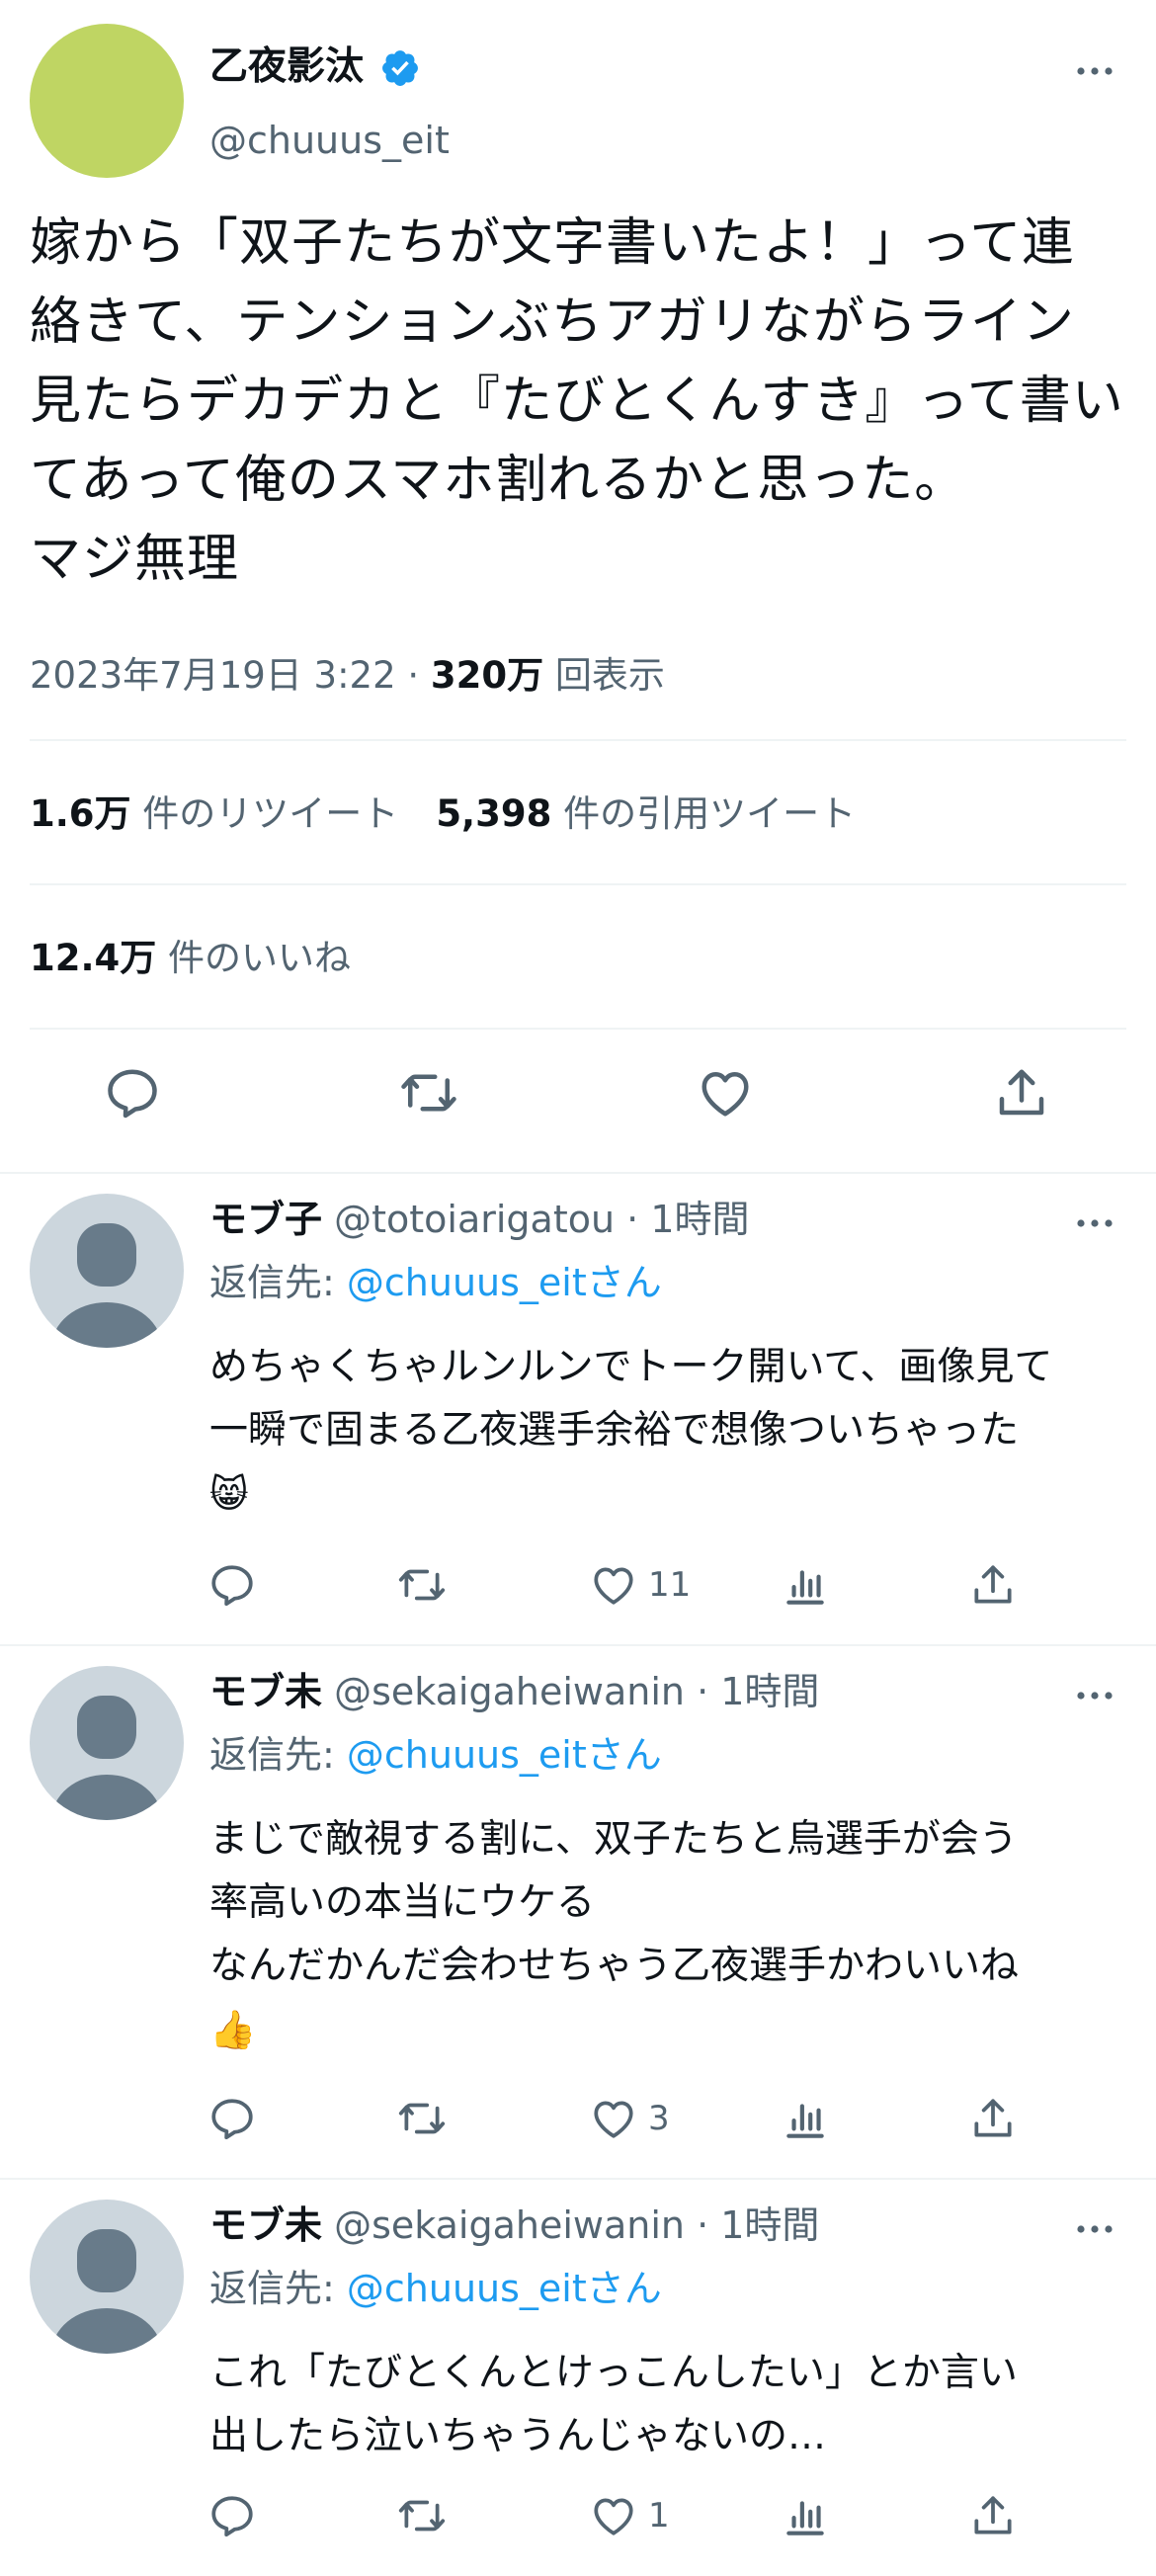 This screenshot has width=1156, height=2576. What do you see at coordinates (231, 675) in the screenshot?
I see `timestamp: 2023年7月19日 3:22 ·` at bounding box center [231, 675].